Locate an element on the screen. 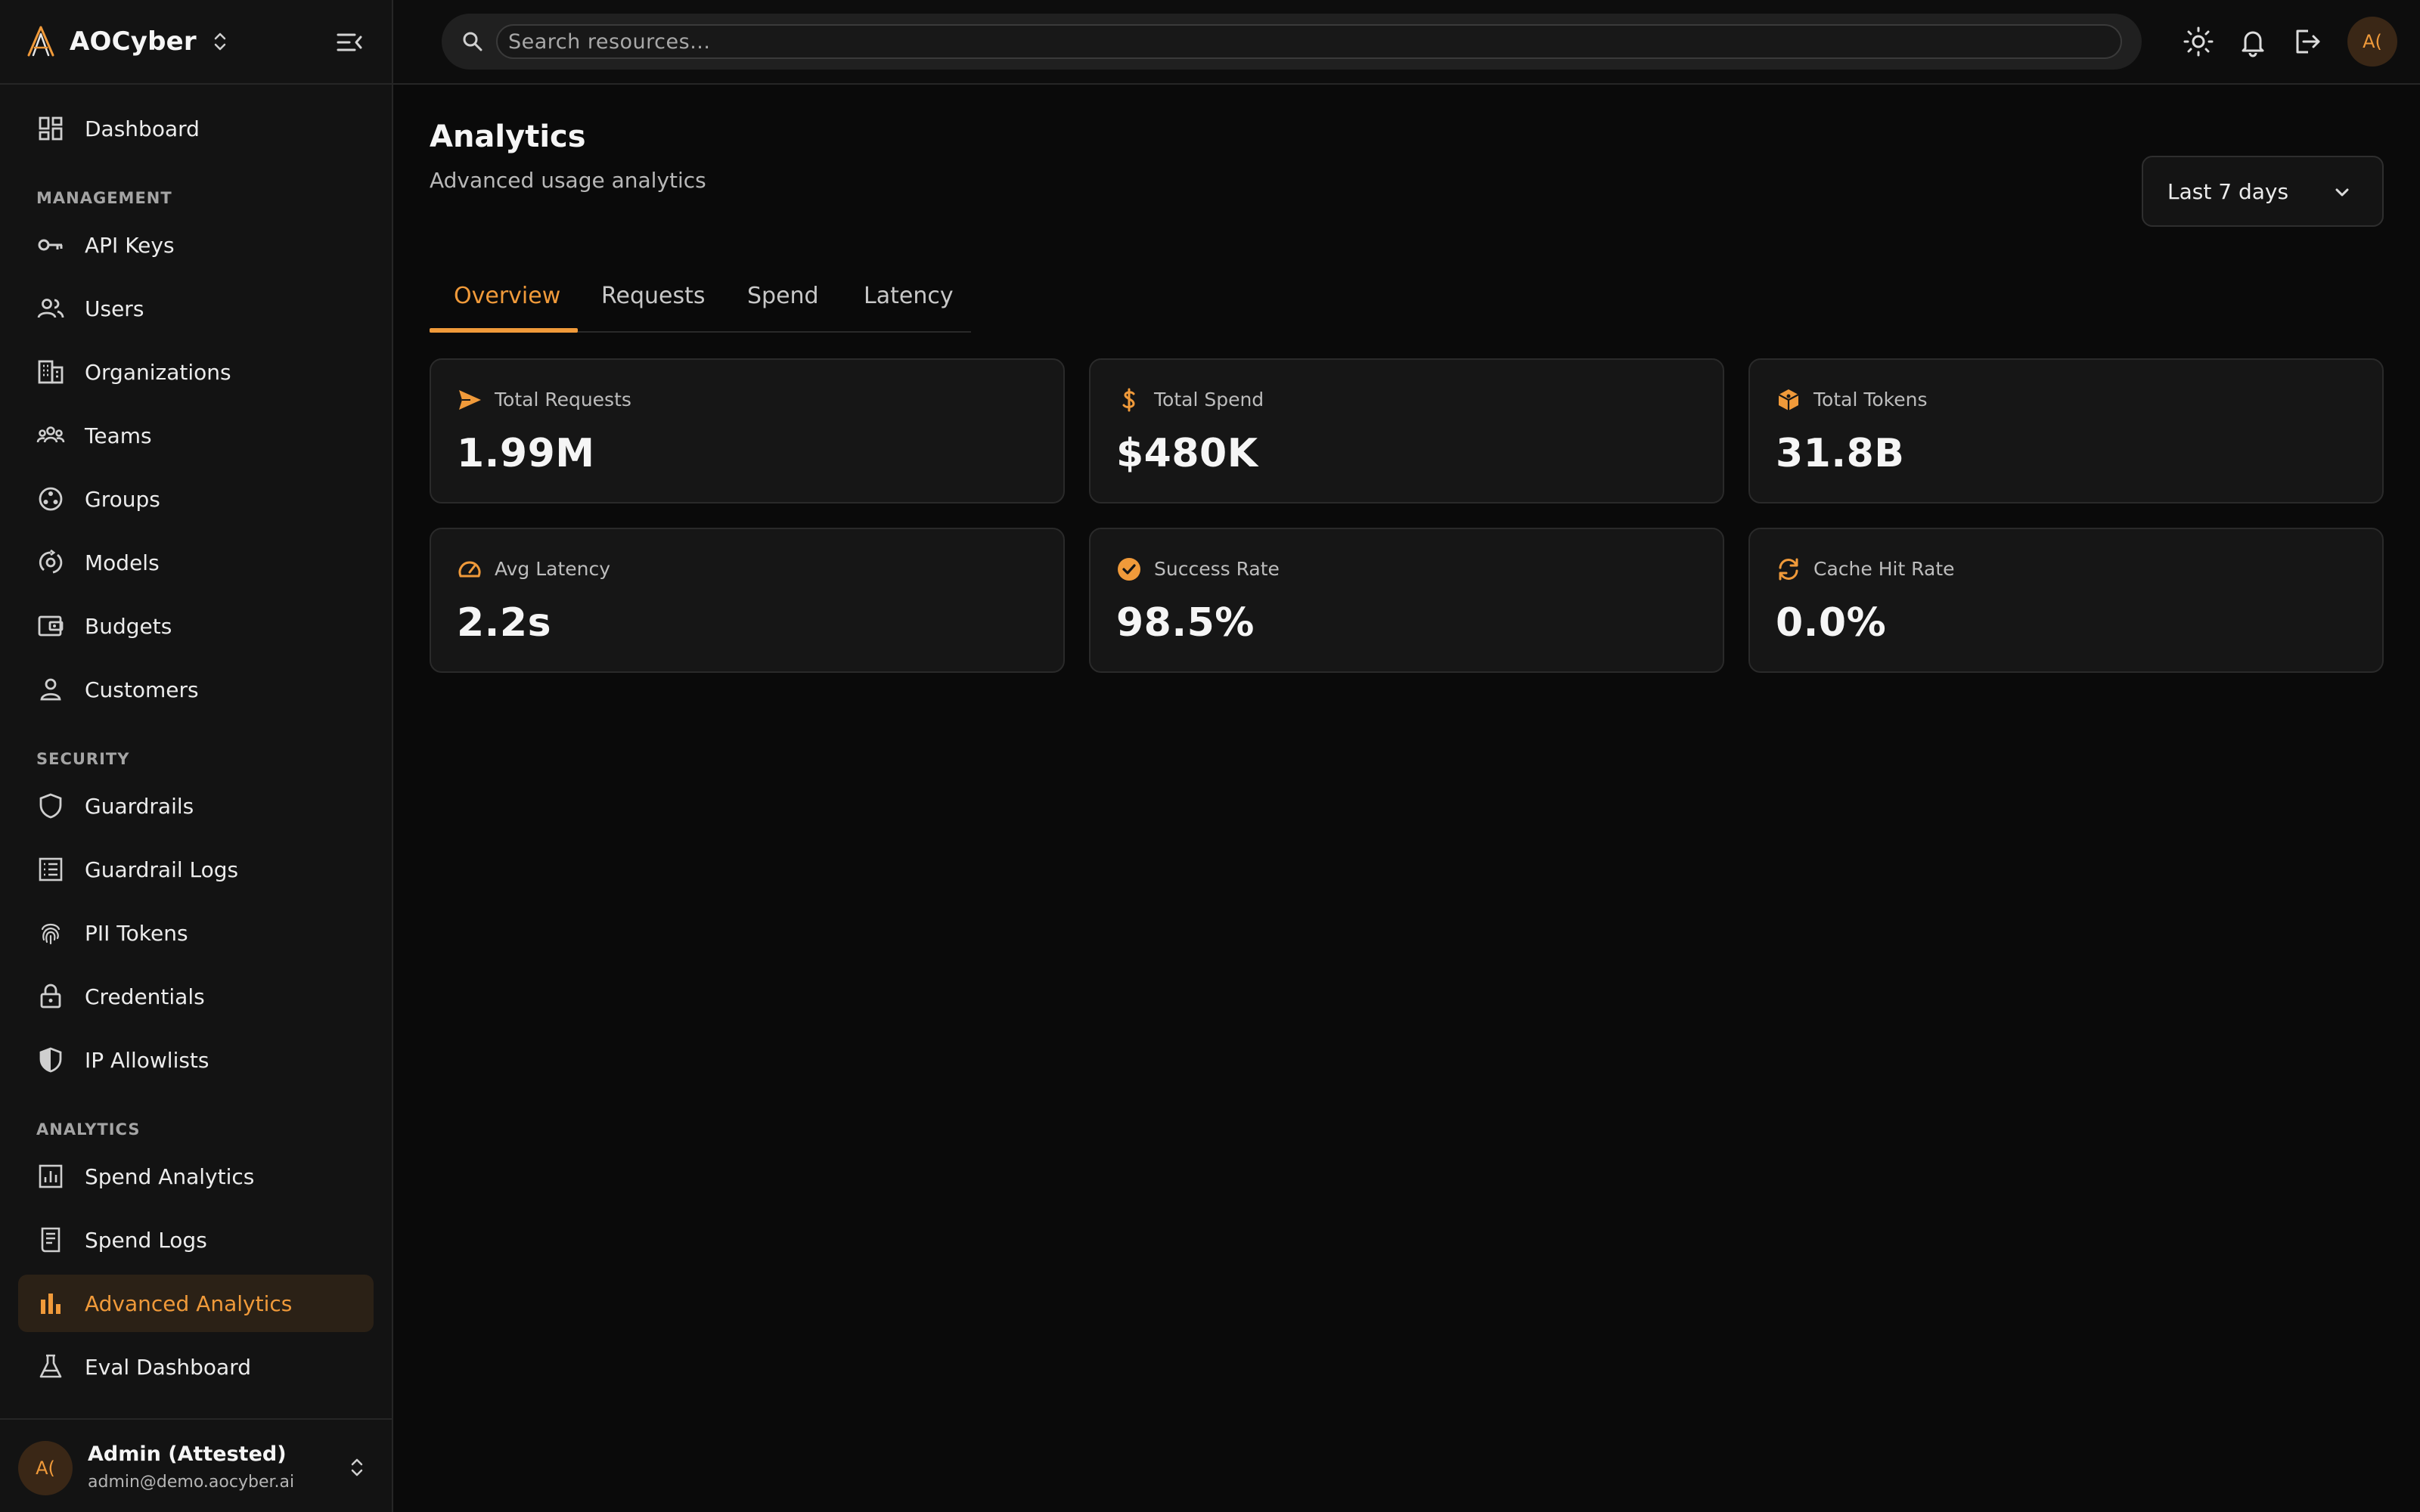  search-icon is located at coordinates (472, 42).